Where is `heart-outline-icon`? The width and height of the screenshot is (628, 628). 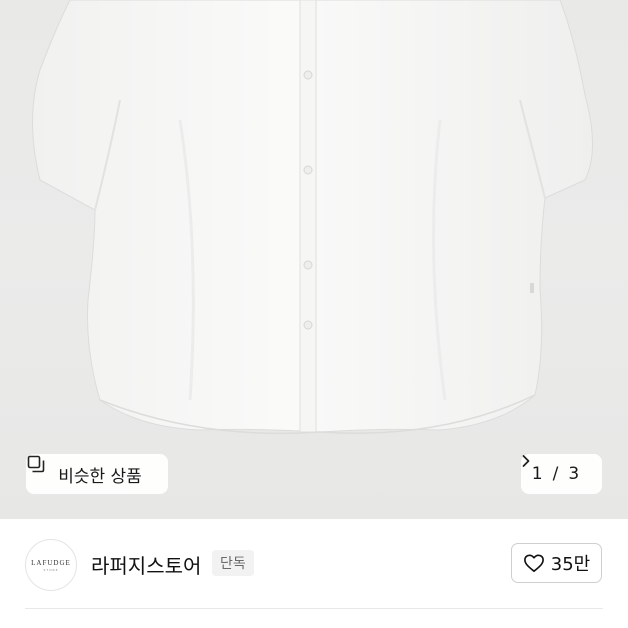
heart-outline-icon is located at coordinates (534, 563).